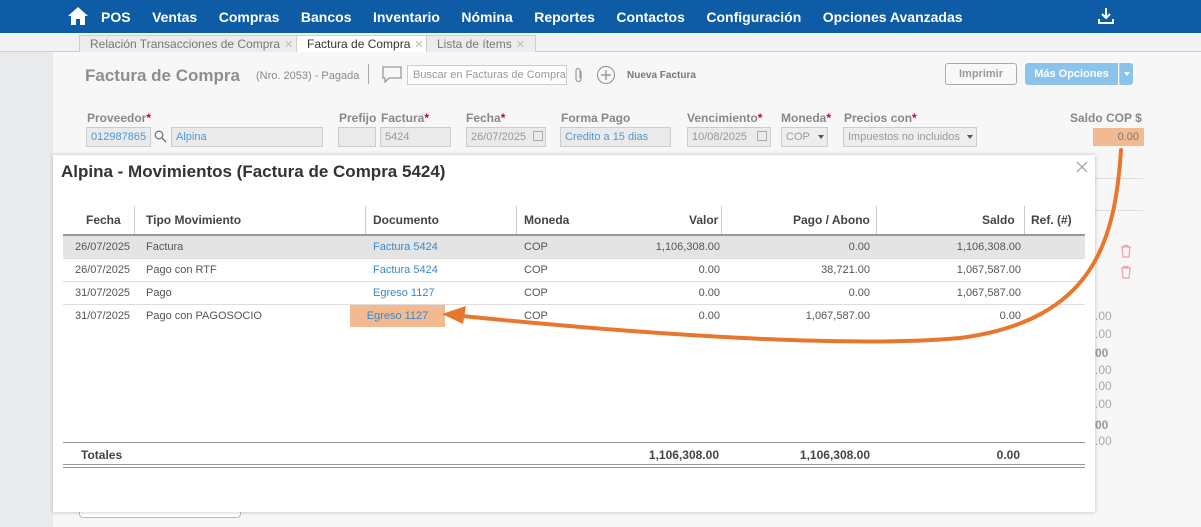  Describe the element at coordinates (845, 270) in the screenshot. I see `cell-pago: 38,721.00` at that location.